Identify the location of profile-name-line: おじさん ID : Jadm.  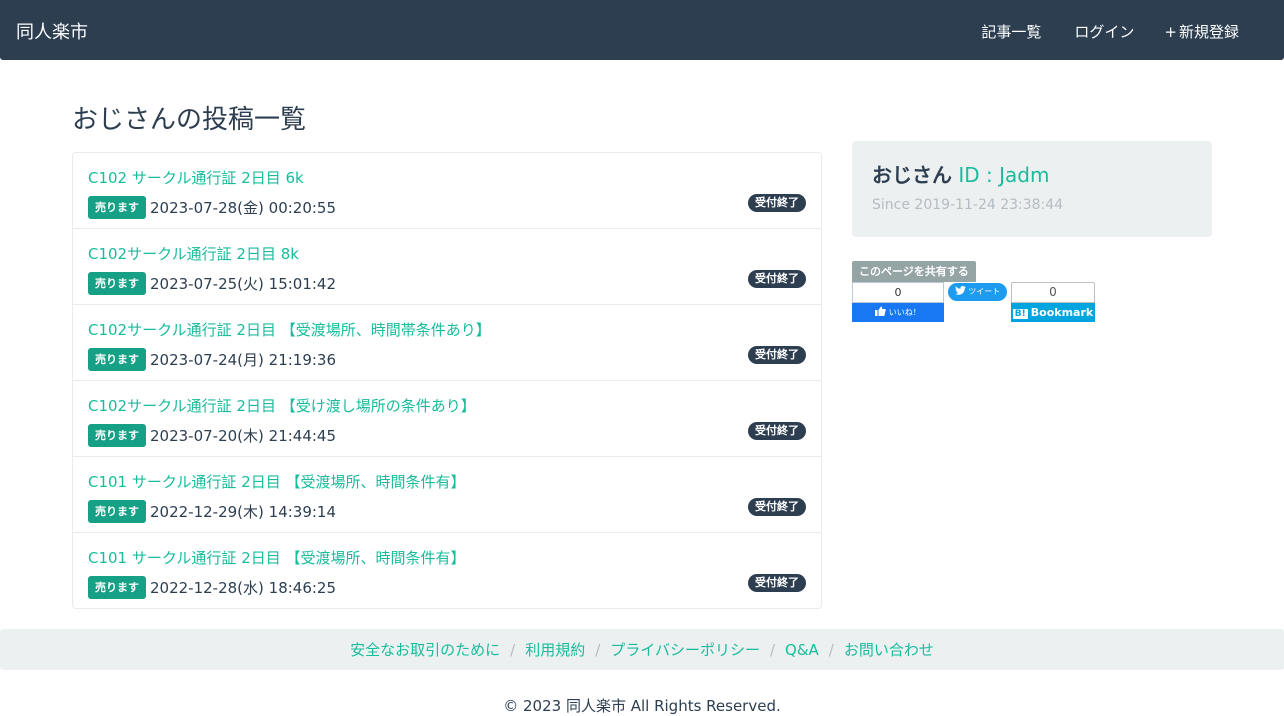
(960, 173).